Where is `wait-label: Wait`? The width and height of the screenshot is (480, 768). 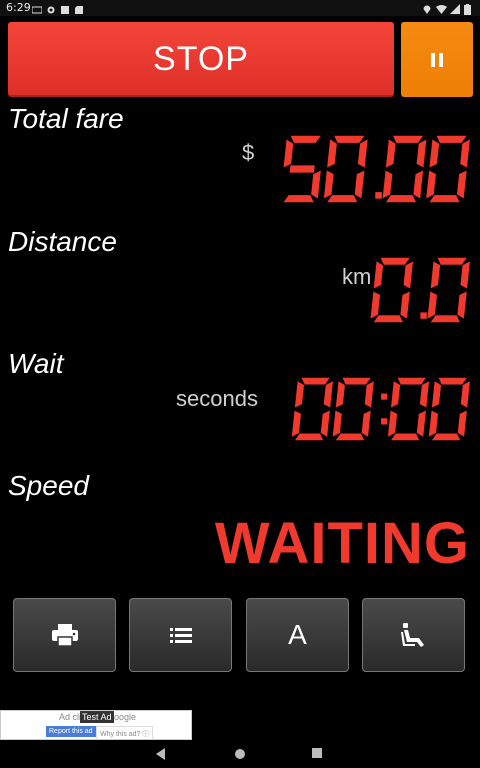 wait-label: Wait is located at coordinates (36, 363).